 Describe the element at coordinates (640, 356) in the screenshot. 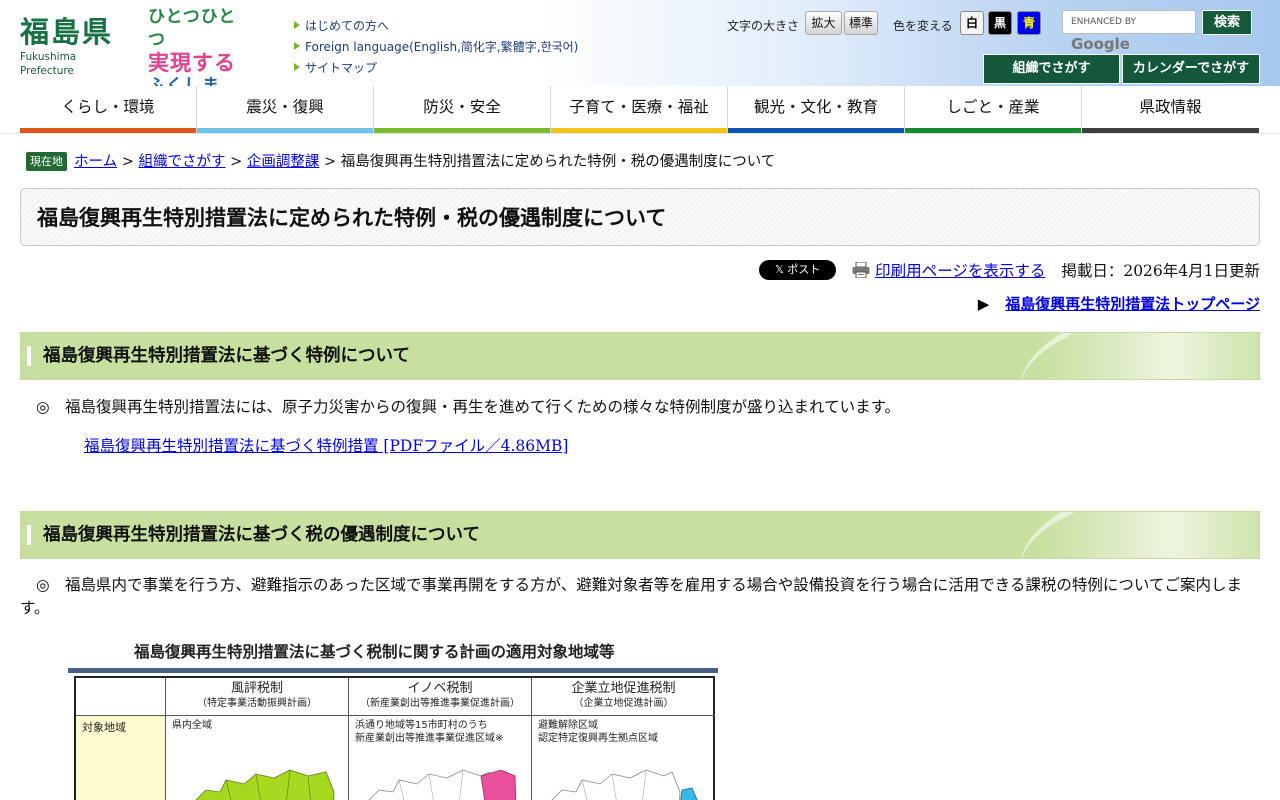

I see `section1-heading: 福島復興再生特別措置法に基づく特例について` at that location.